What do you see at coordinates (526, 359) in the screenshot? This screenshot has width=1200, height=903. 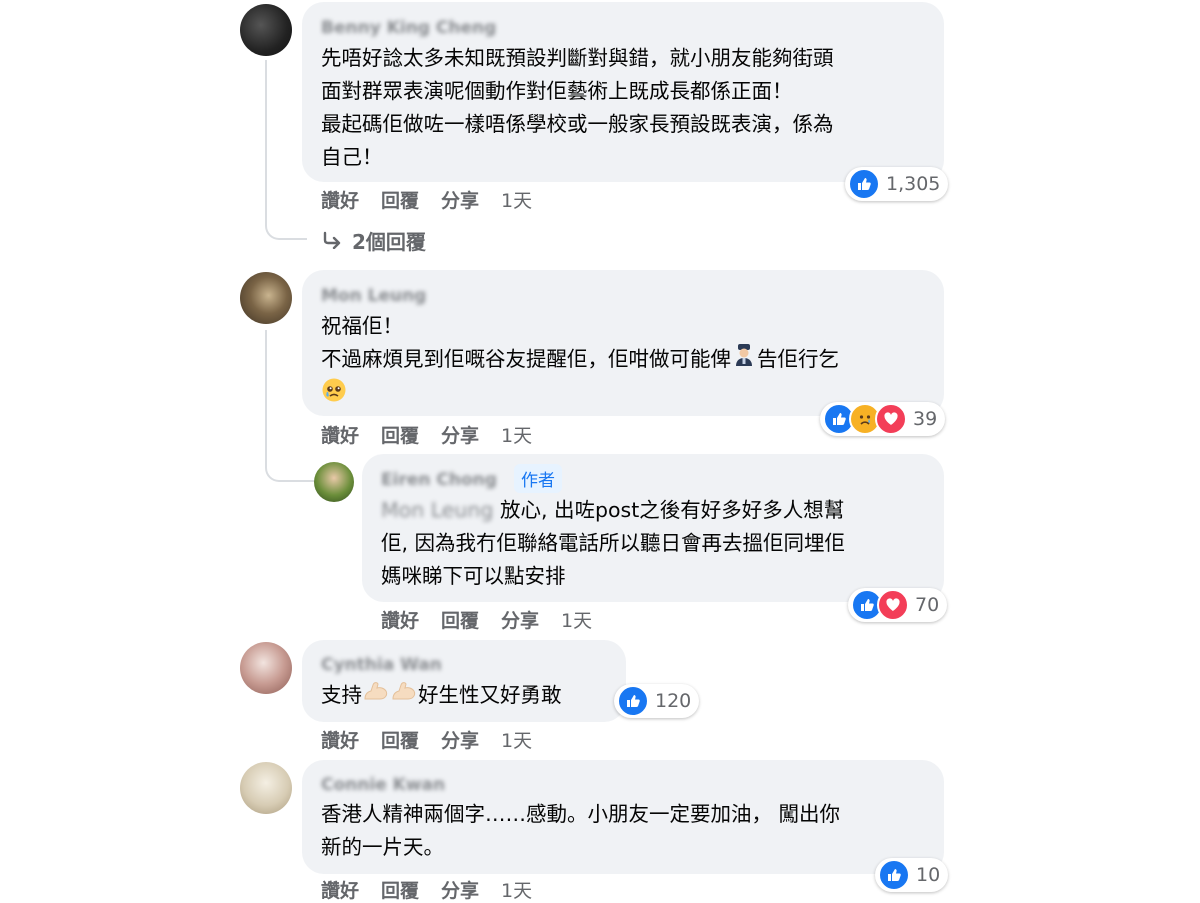 I see `comment-line-part: 不過麻煩見到佢嘅谷友提醒佢，佢咁做可能俾` at bounding box center [526, 359].